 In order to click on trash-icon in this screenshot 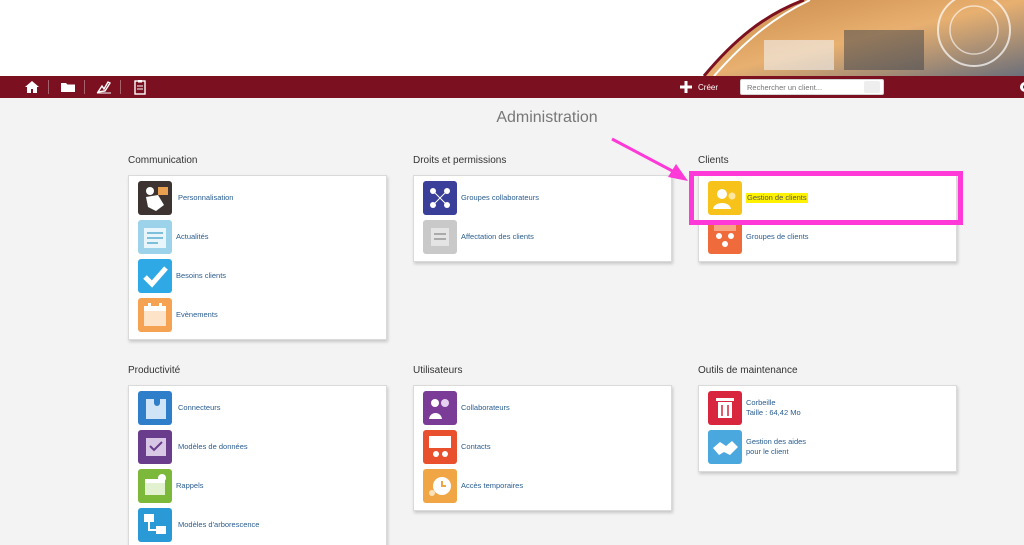, I will do `click(725, 408)`.